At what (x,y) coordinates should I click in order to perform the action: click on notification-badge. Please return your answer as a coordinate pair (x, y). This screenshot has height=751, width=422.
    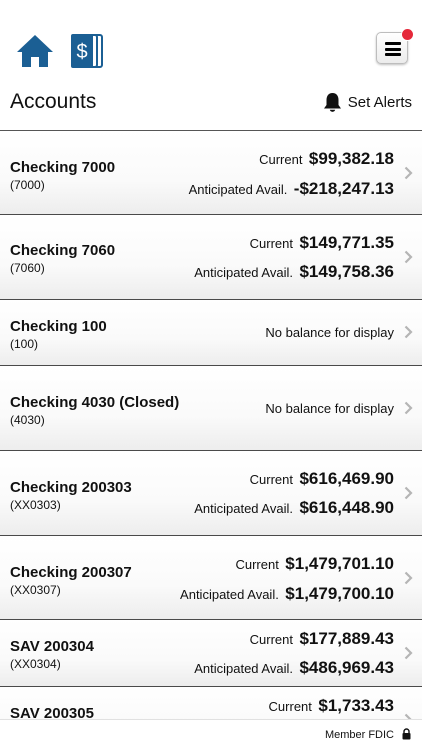
    Looking at the image, I should click on (407, 34).